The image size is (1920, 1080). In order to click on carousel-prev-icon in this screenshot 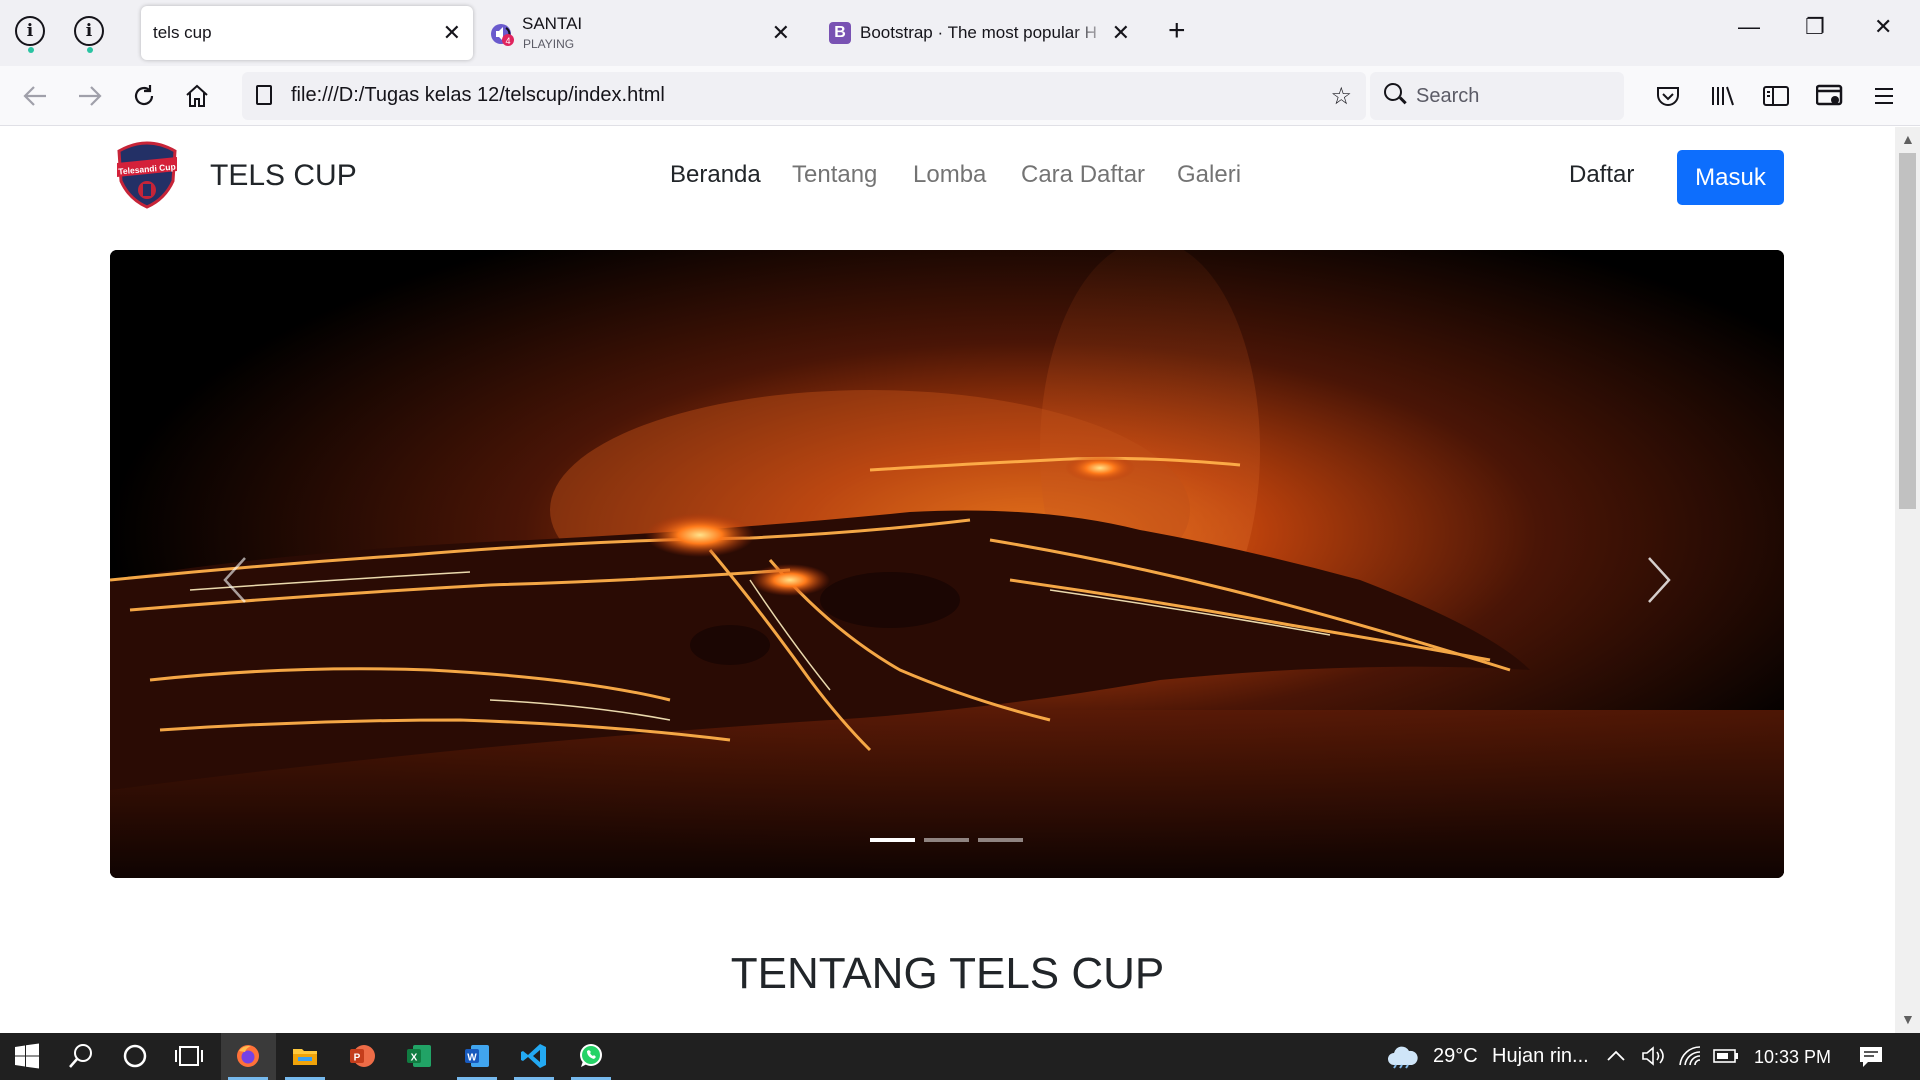, I will do `click(235, 580)`.